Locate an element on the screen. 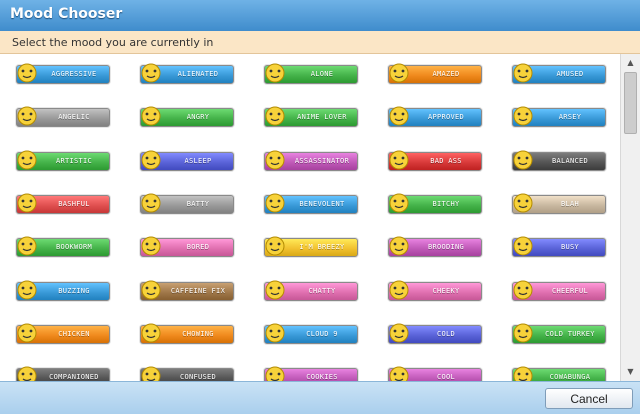 This screenshot has height=414, width=640. scroll-up-arrow-icon: ▲ is located at coordinates (630, 63).